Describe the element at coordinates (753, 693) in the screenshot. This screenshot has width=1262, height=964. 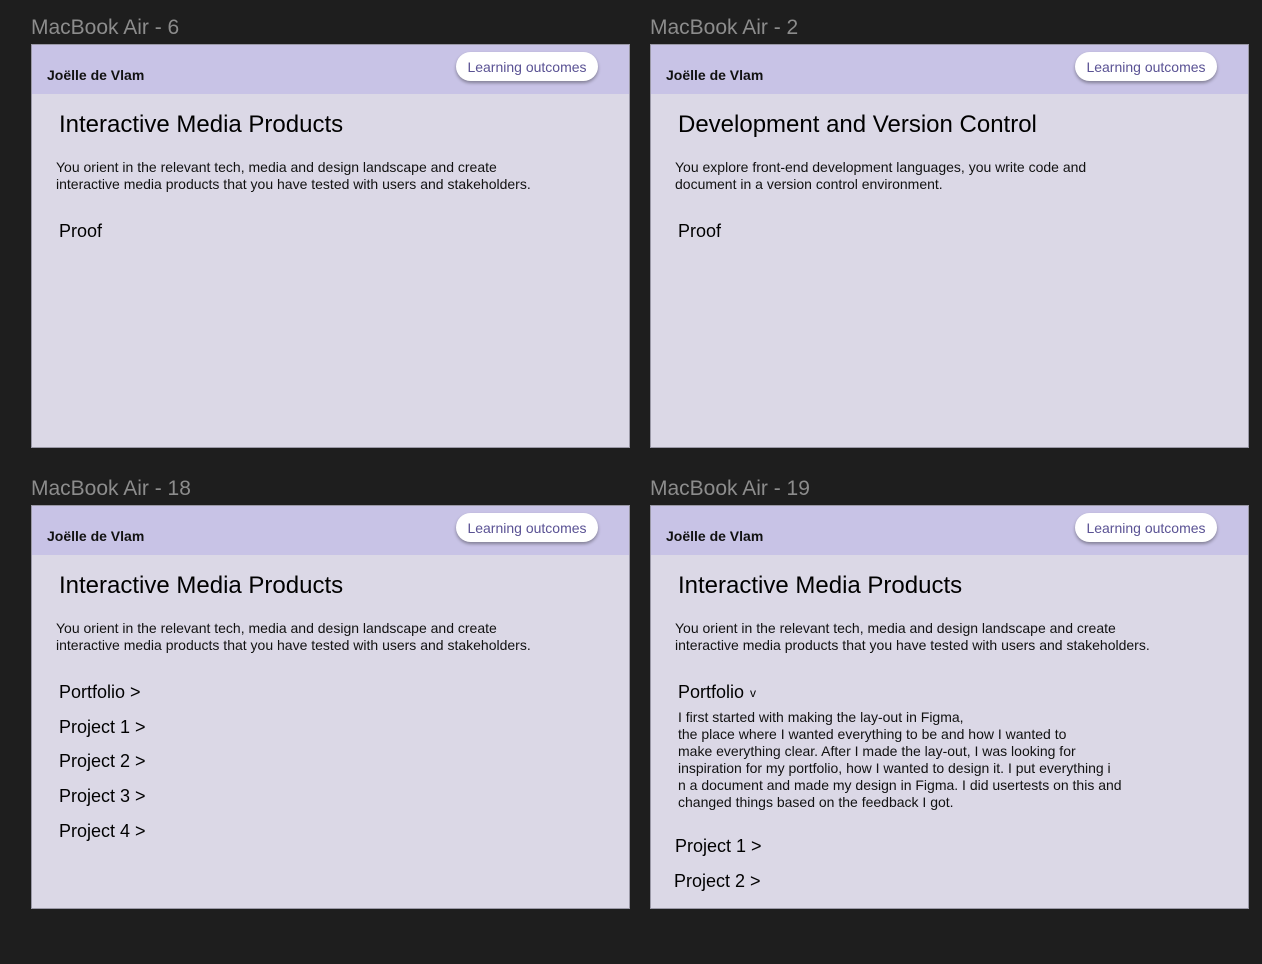
I see `chevron-down-icon: v` at that location.